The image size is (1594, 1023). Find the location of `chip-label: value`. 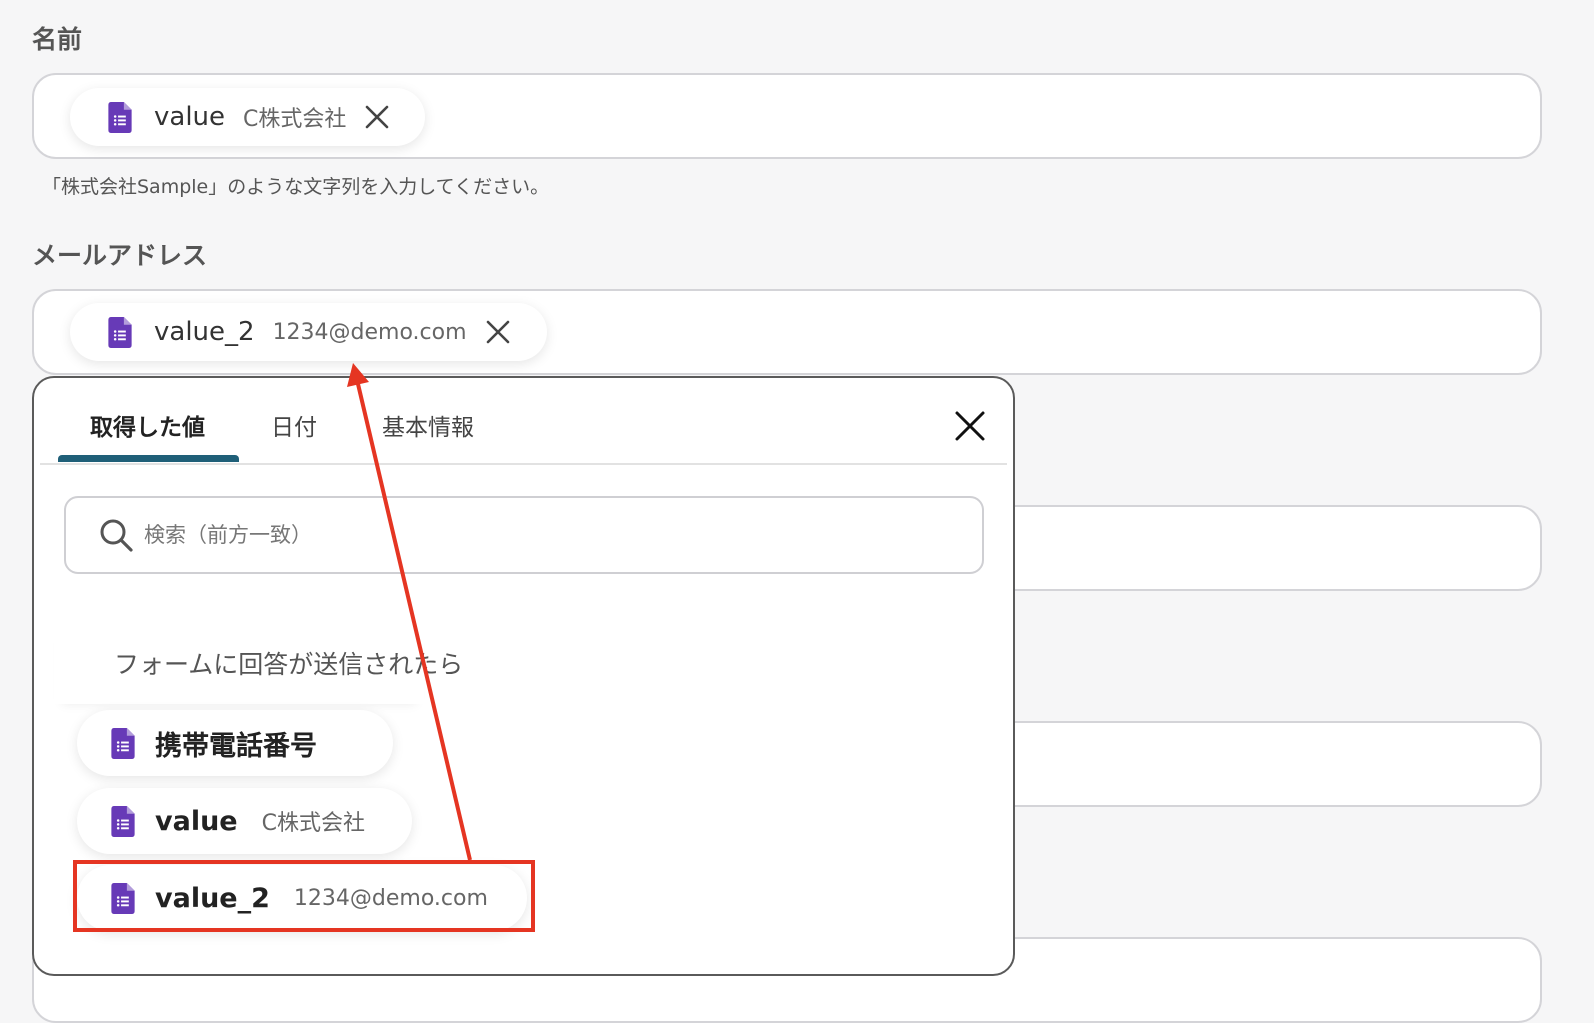

chip-label: value is located at coordinates (190, 117).